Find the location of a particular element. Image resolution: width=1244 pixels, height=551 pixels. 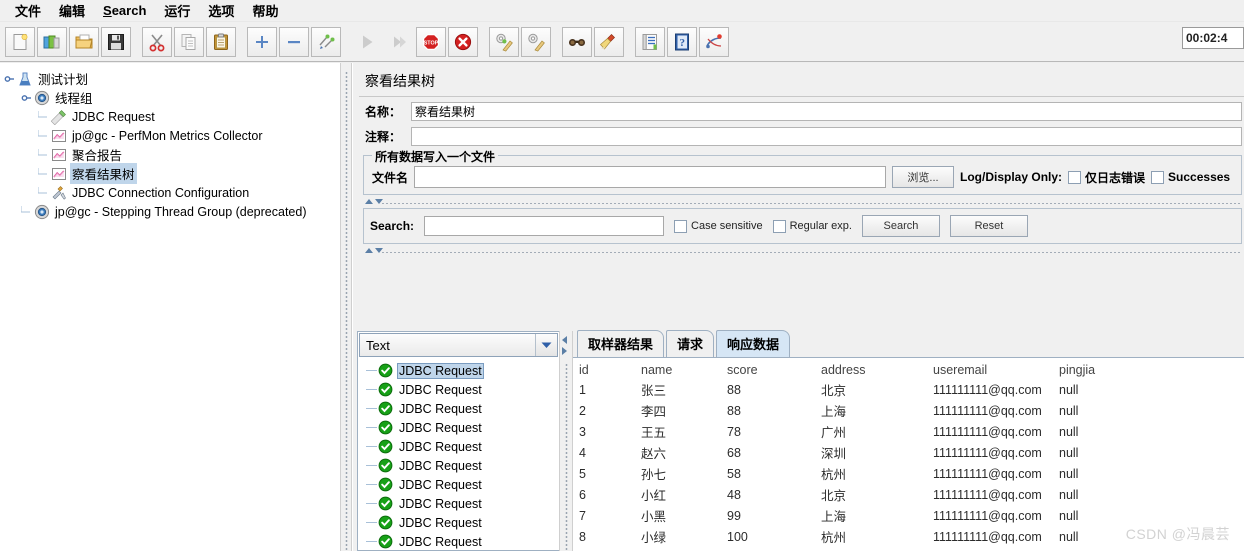

chevron-right-icon is located at coordinates (564, 351).